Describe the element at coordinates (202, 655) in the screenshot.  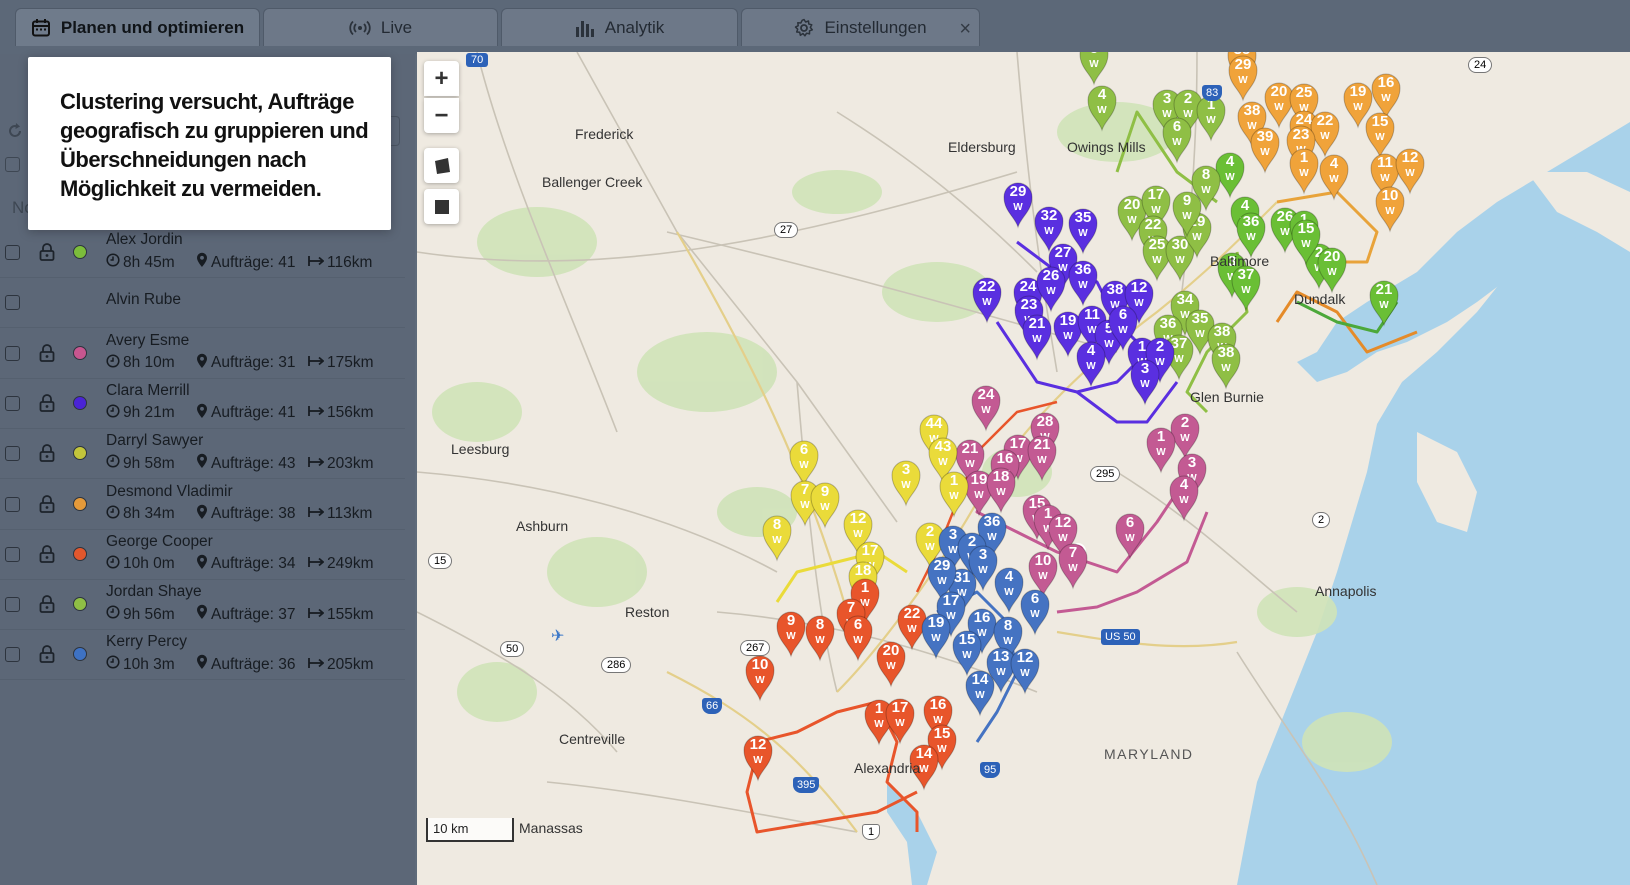
I see `driver-row: Kerry Percy 10h 3m Aufträge: 36 205km` at that location.